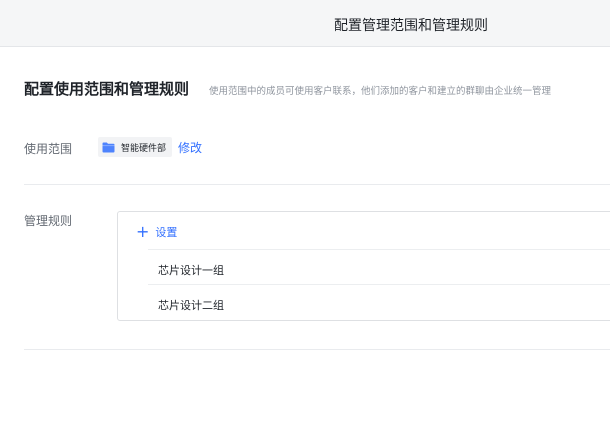  I want to click on scope-row: 智能硬件部 修改, so click(150, 147).